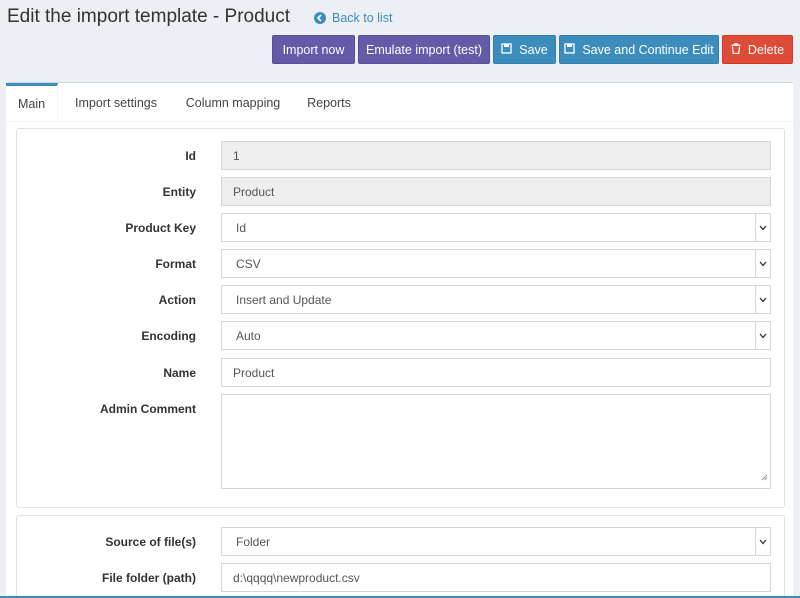  Describe the element at coordinates (320, 18) in the screenshot. I see `back-arrow-icon` at that location.